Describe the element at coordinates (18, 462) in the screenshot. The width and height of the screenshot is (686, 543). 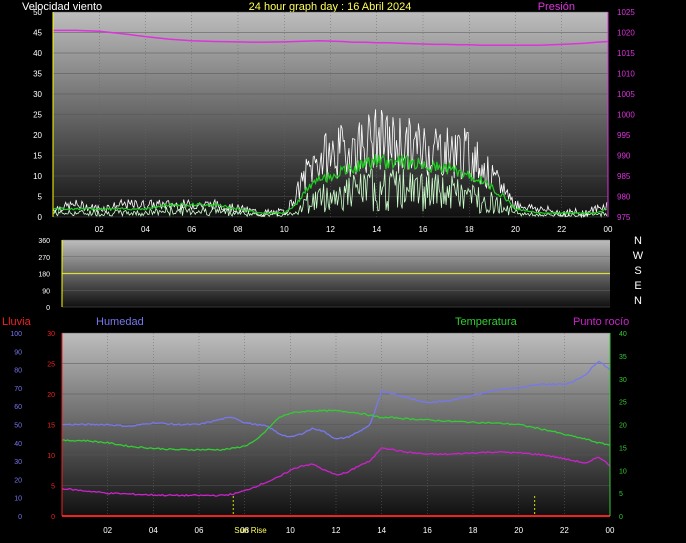
I see `humidity-tick: 30` at that location.